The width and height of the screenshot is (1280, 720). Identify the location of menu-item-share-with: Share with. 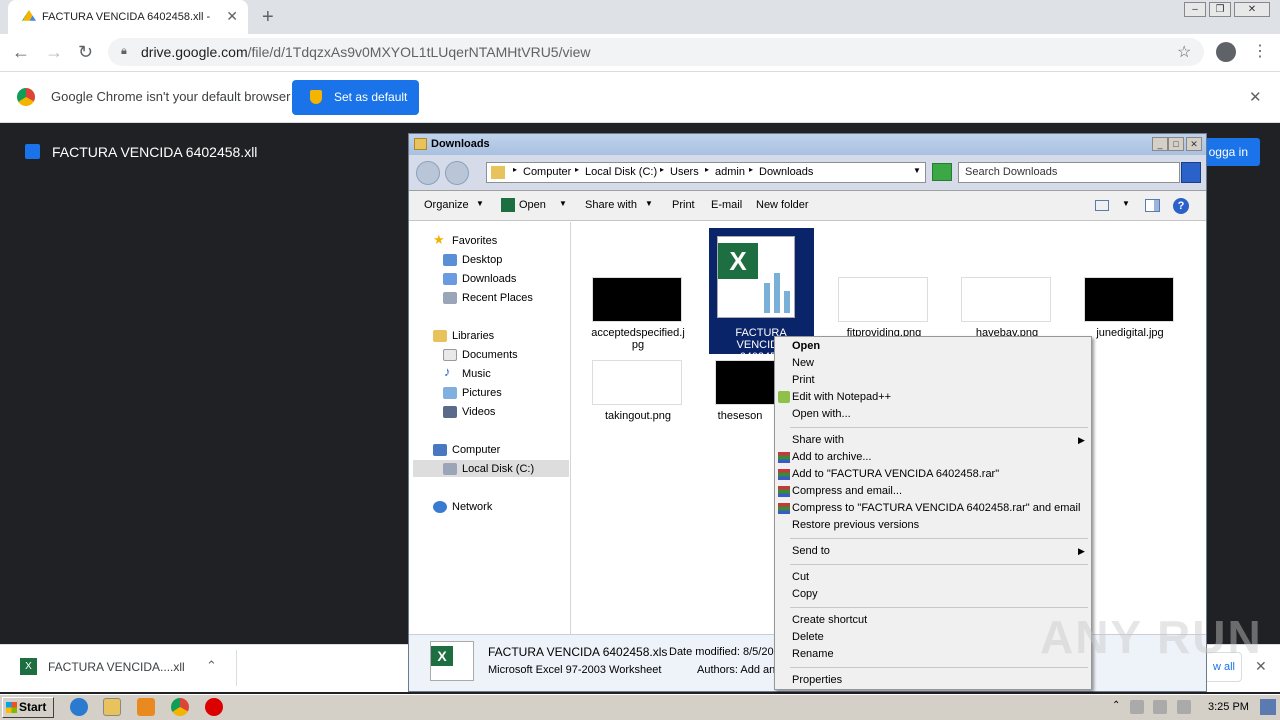
(818, 440).